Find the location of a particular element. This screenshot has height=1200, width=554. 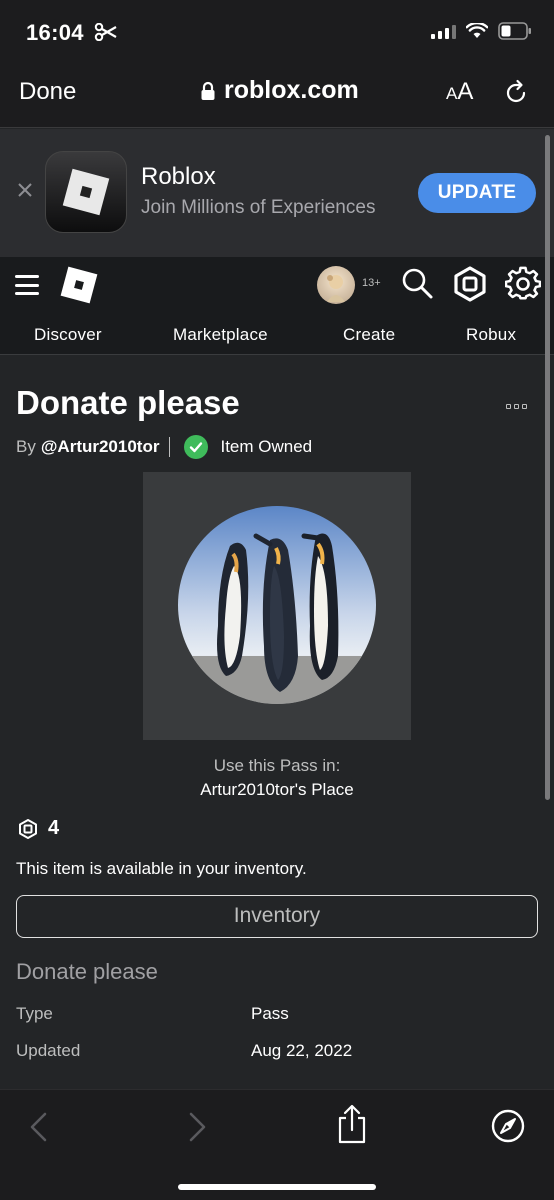

status-time-text: 16:04 is located at coordinates (55, 32).